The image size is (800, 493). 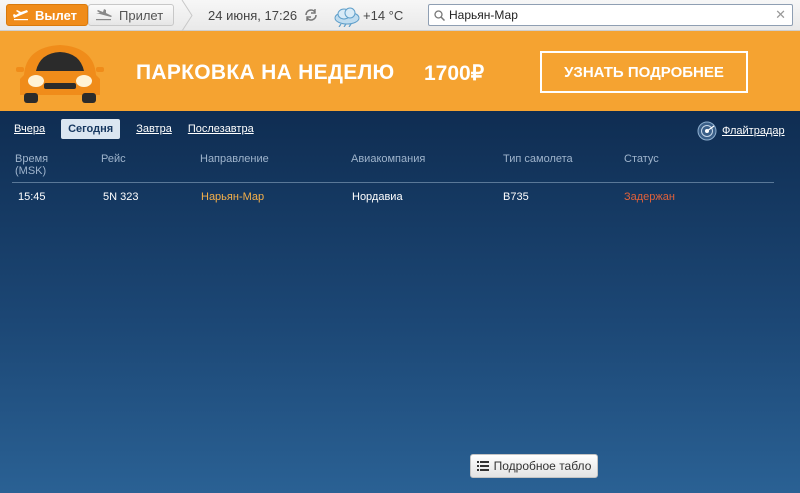 What do you see at coordinates (121, 197) in the screenshot?
I see `flight-number: 5N 323` at bounding box center [121, 197].